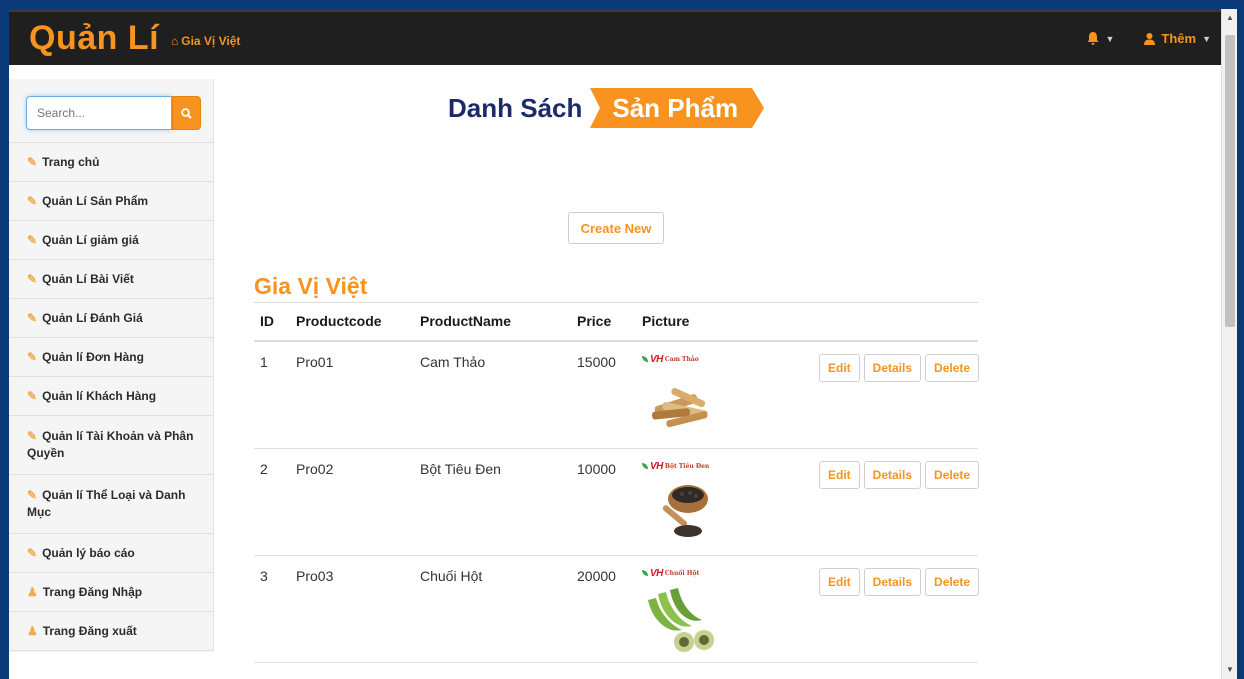  What do you see at coordinates (596, 469) in the screenshot?
I see `cell-price: 10000` at bounding box center [596, 469].